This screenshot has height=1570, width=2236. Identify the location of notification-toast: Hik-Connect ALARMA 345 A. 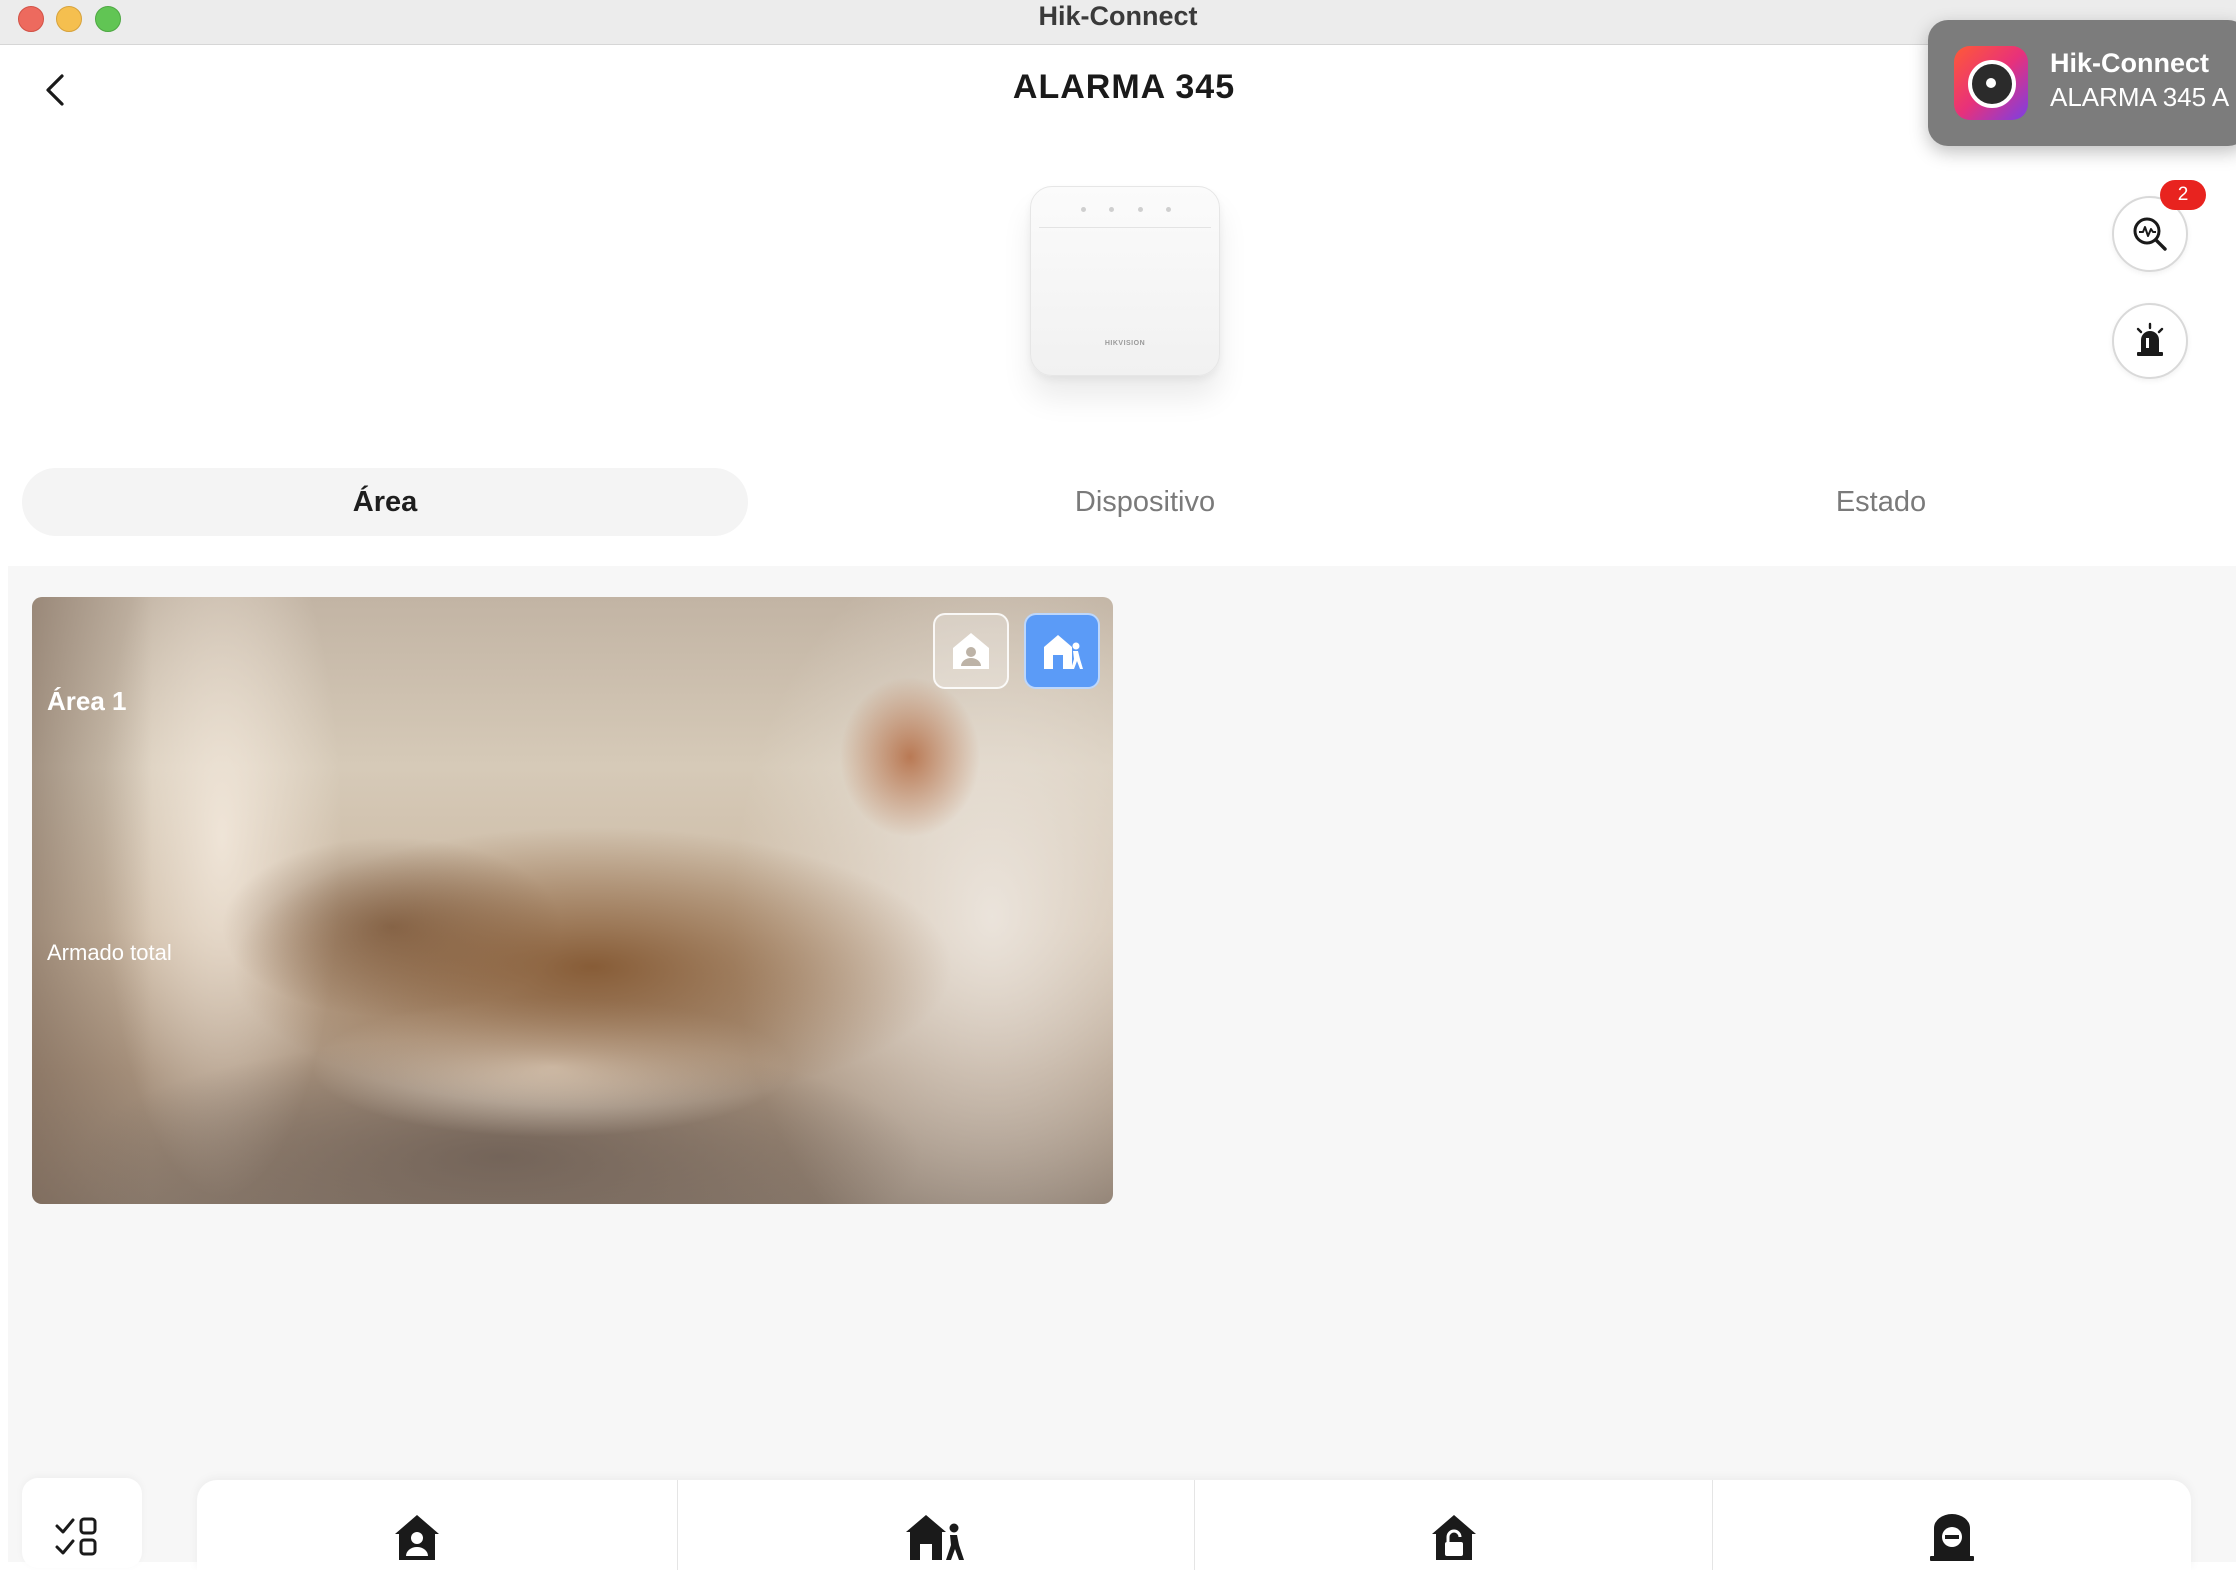
(2082, 83).